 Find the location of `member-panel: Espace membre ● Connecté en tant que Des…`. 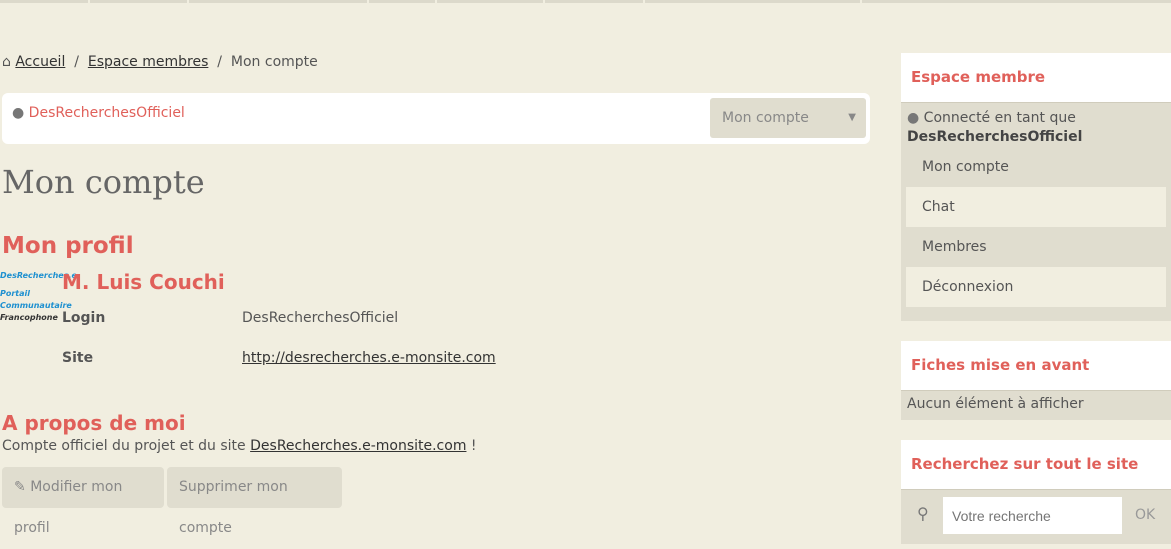

member-panel: Espace membre ● Connecté en tant que Des… is located at coordinates (1036, 187).